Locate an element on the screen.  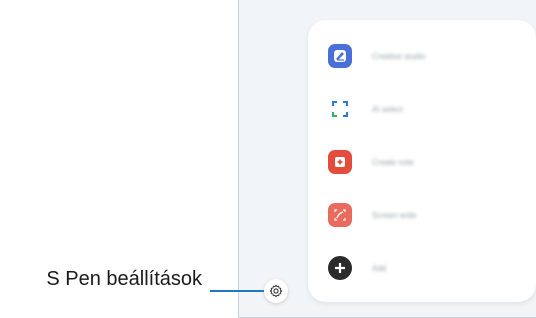
menu-label: Screen write is located at coordinates (394, 215).